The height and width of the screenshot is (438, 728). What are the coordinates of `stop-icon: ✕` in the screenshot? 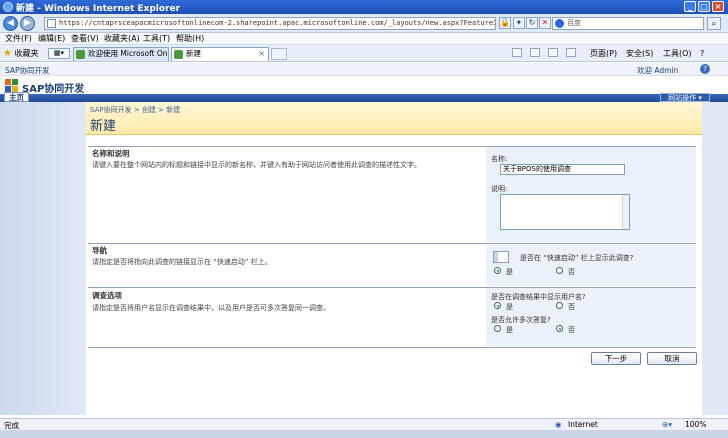 It's located at (545, 23).